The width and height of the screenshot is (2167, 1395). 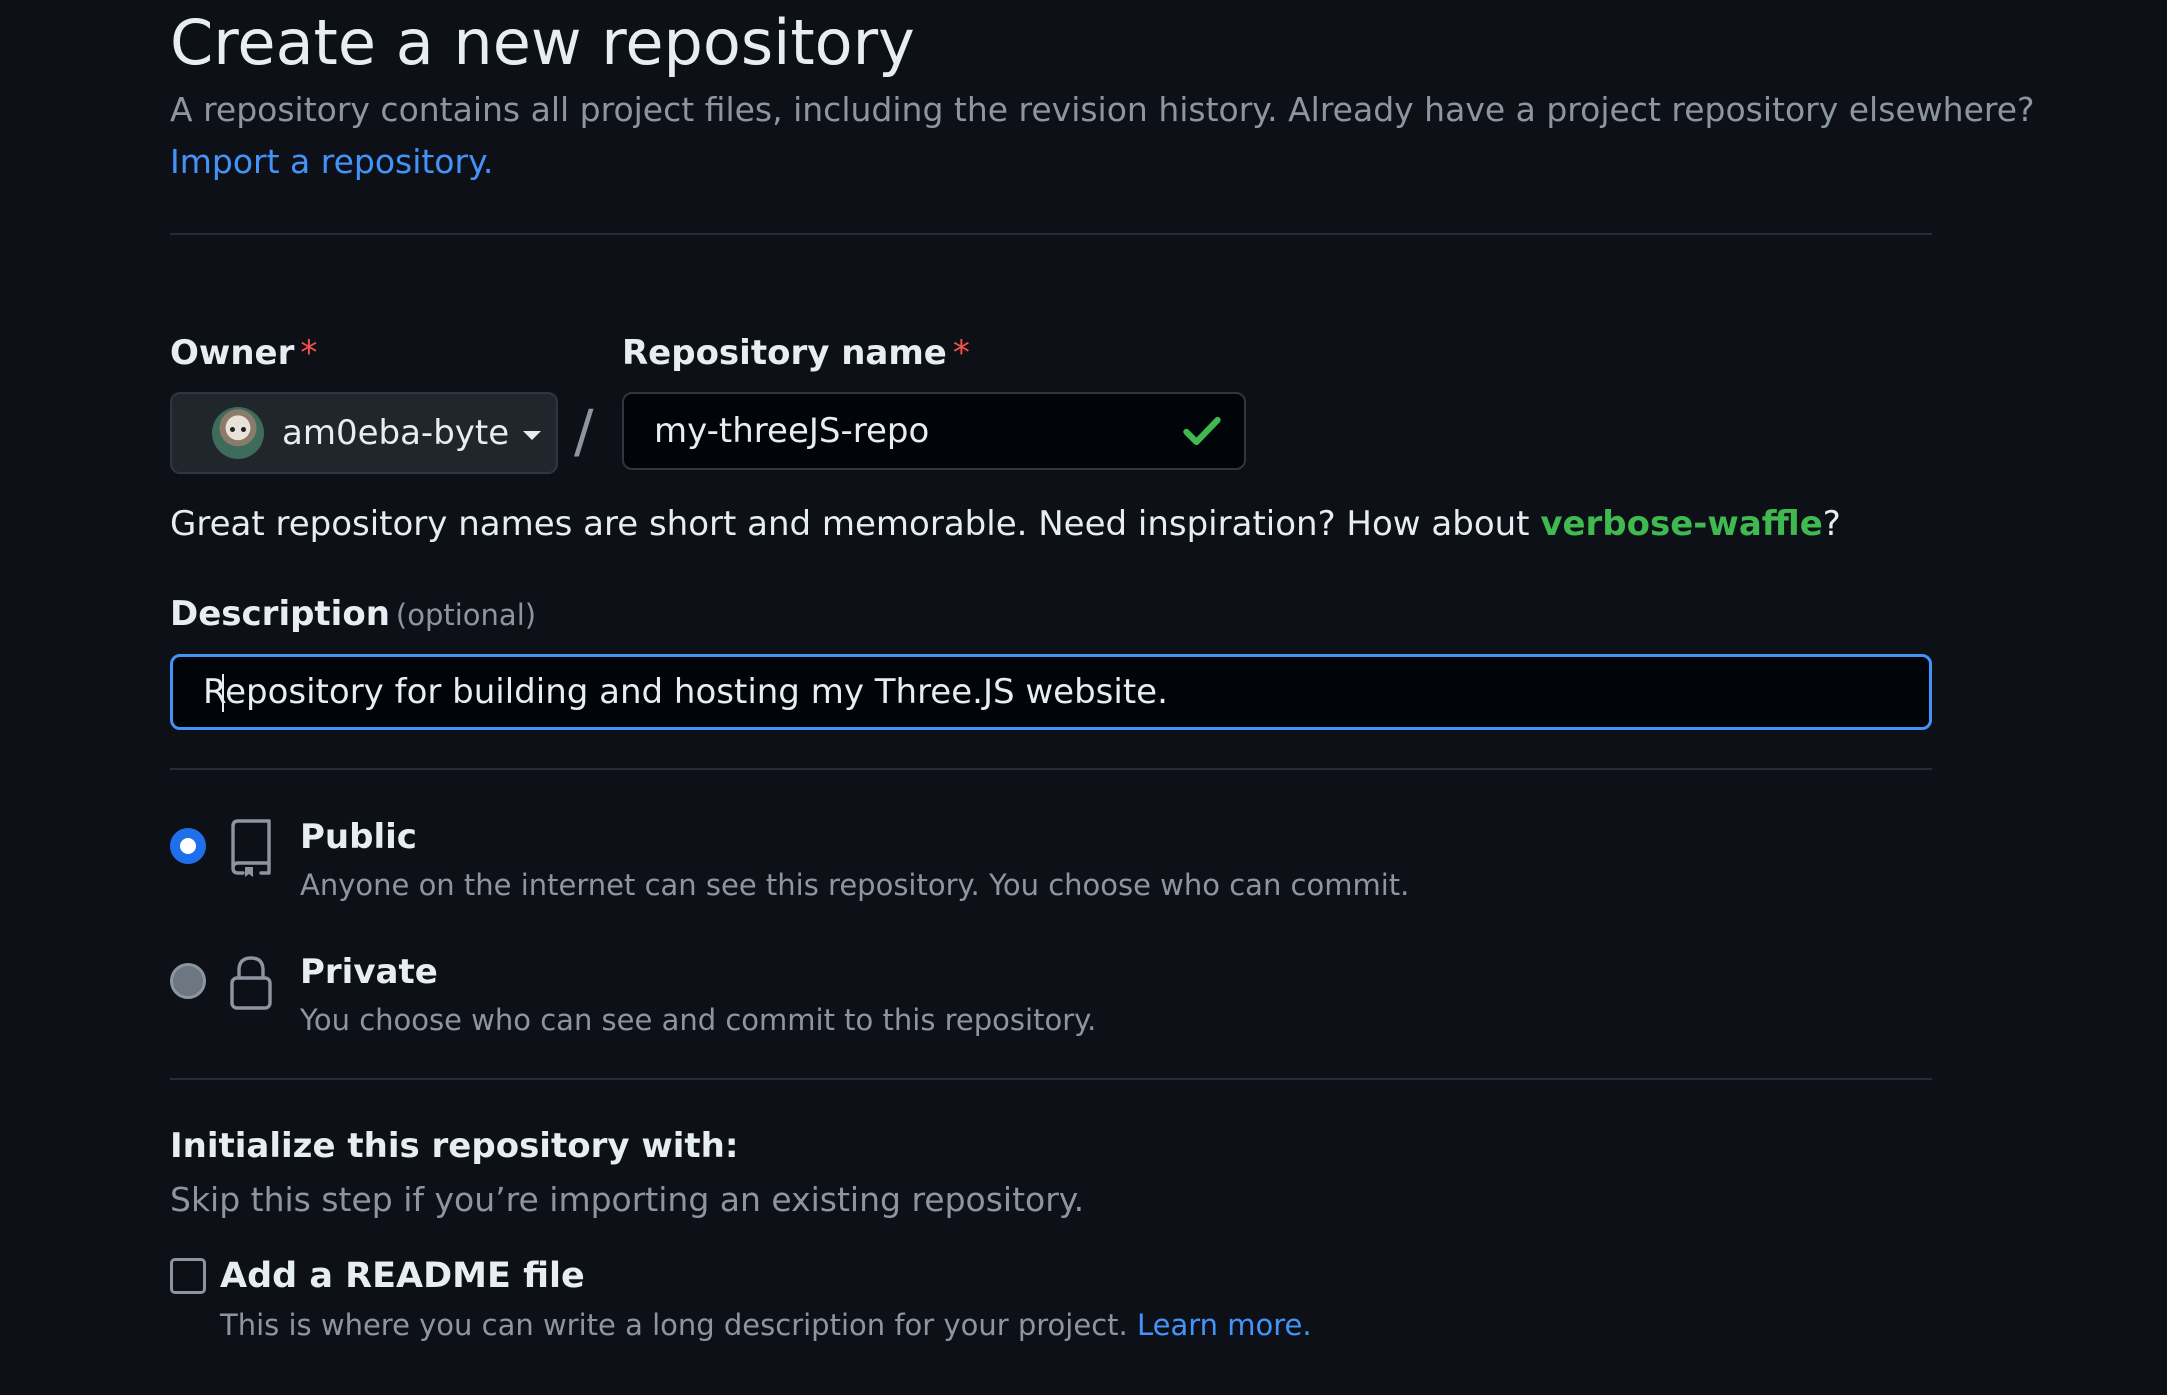 What do you see at coordinates (1202, 431) in the screenshot?
I see `check-icon` at bounding box center [1202, 431].